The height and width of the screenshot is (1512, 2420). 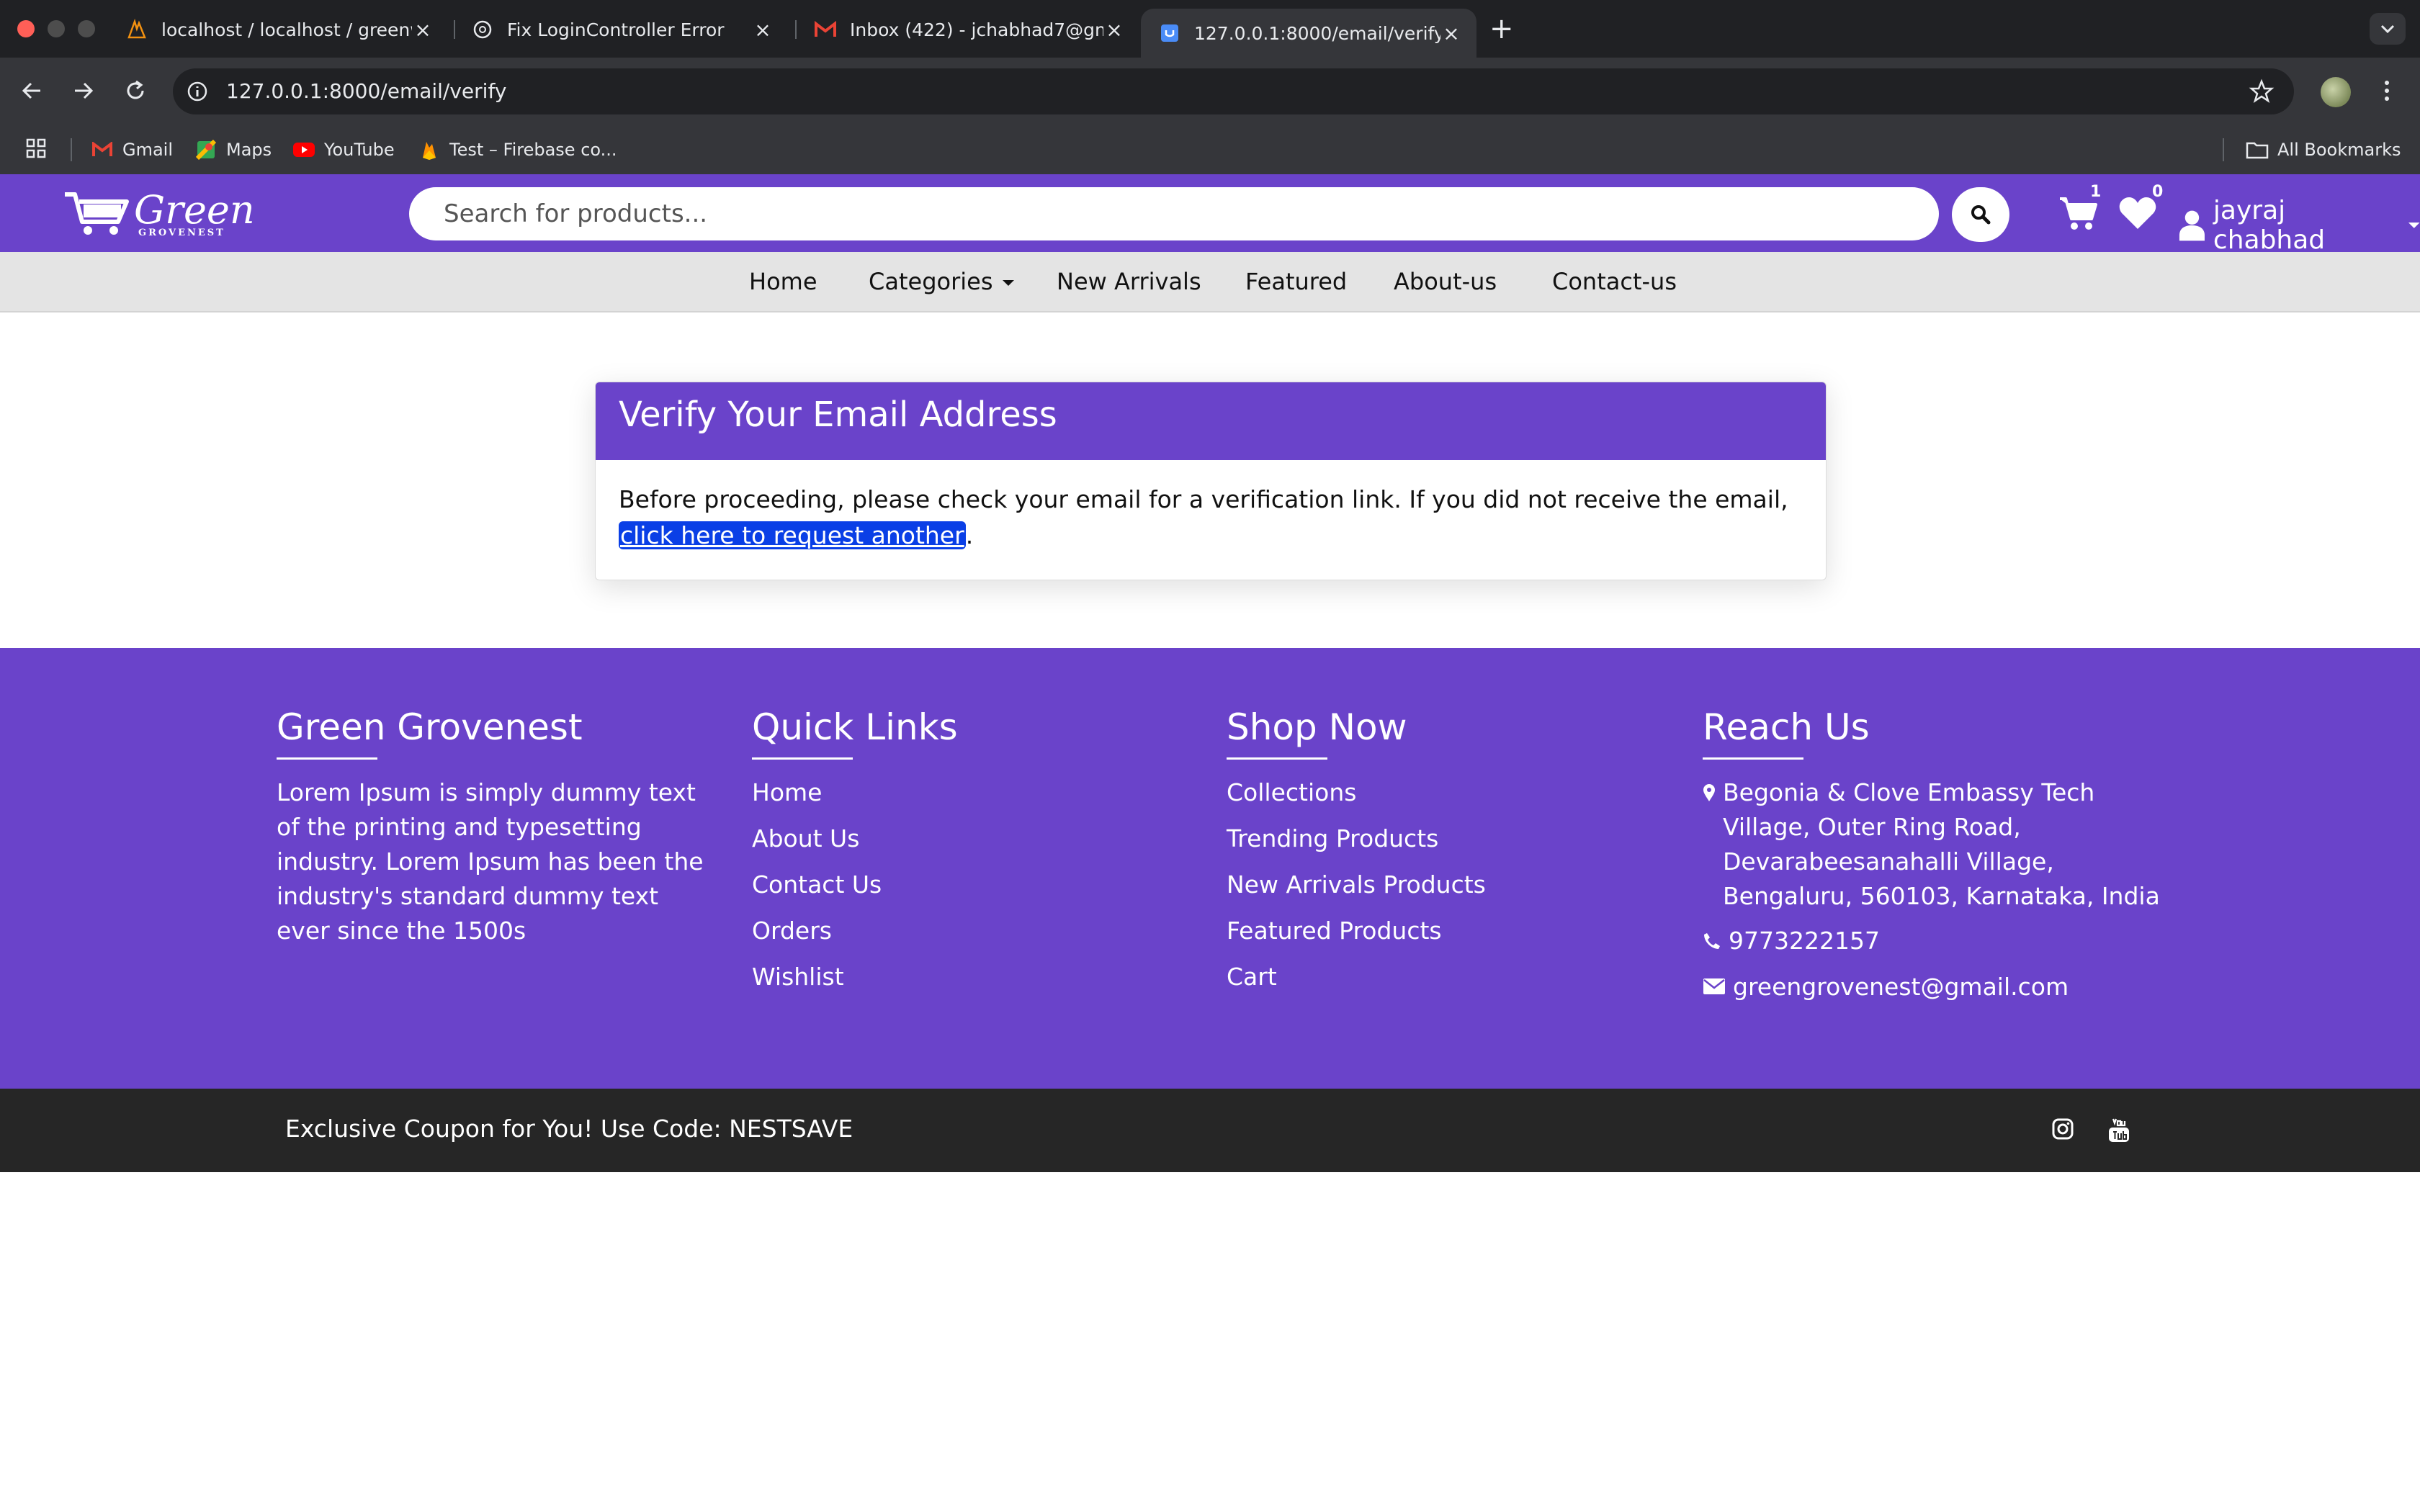 What do you see at coordinates (1174, 213) in the screenshot?
I see `search-input` at bounding box center [1174, 213].